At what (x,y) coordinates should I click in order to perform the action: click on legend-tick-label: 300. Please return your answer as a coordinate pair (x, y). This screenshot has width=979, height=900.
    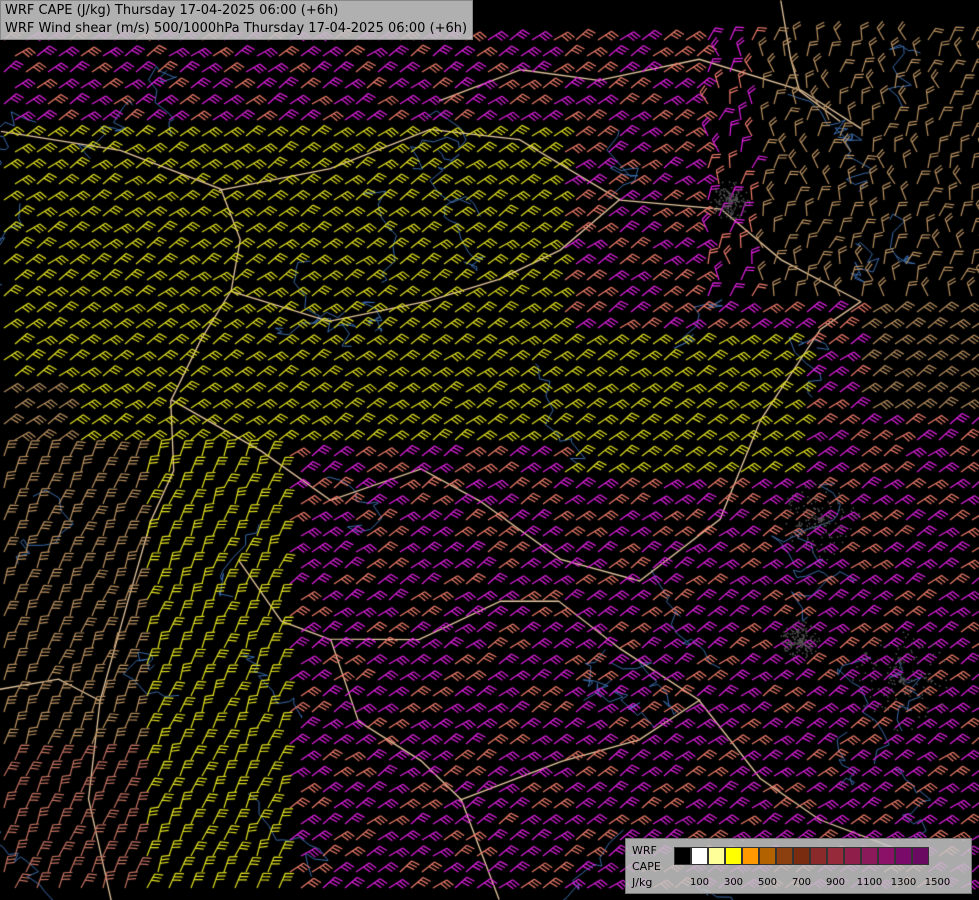
    Looking at the image, I should click on (733, 882).